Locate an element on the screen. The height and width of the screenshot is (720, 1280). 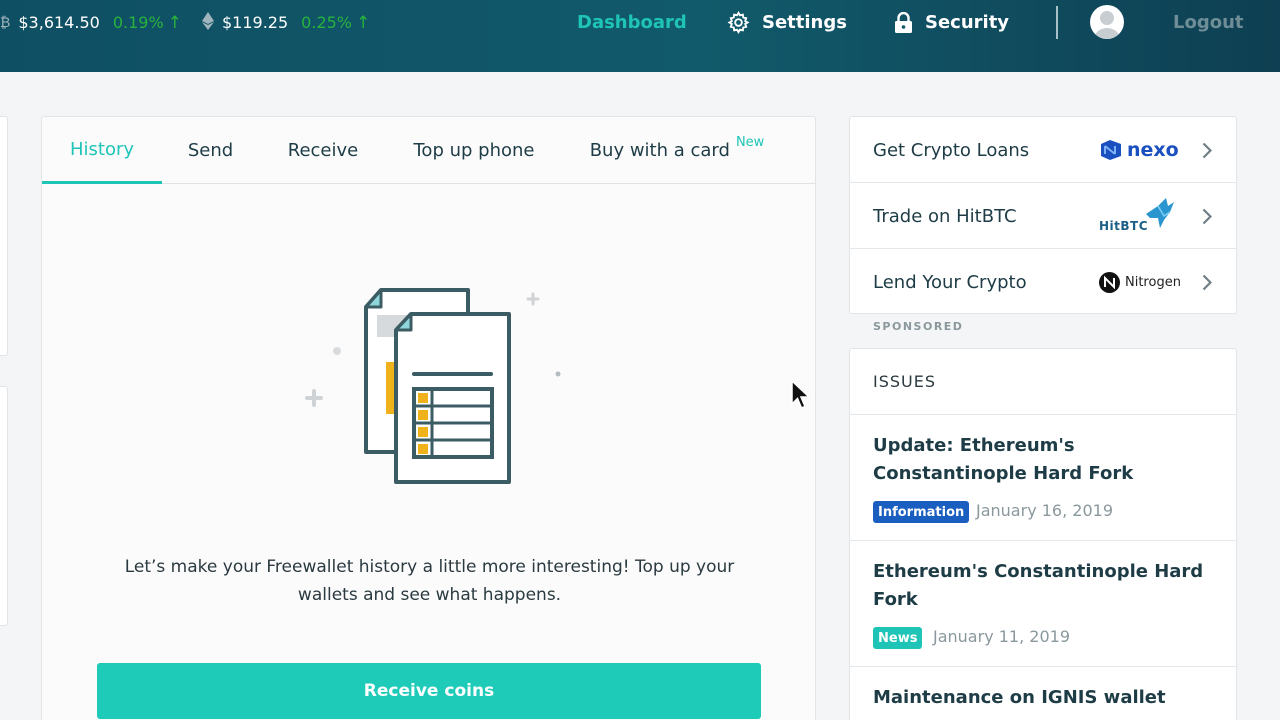
receive-coins-button: Receive coins is located at coordinates (429, 691).